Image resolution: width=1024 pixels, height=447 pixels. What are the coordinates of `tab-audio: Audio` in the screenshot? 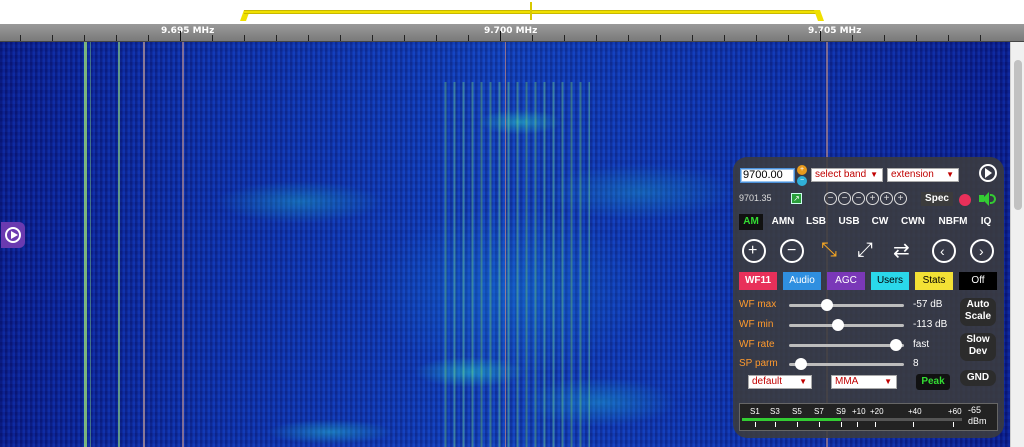 It's located at (802, 281).